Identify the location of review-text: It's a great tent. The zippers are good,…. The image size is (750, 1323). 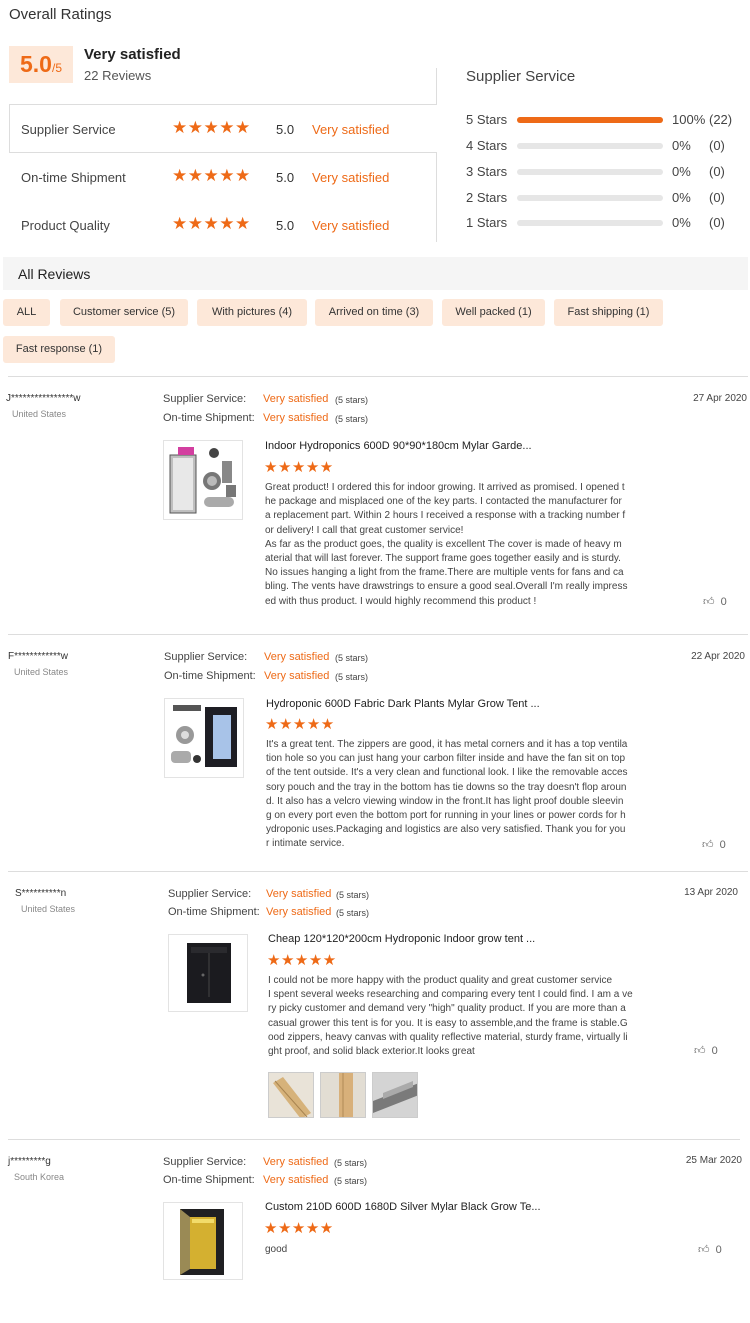
(447, 794).